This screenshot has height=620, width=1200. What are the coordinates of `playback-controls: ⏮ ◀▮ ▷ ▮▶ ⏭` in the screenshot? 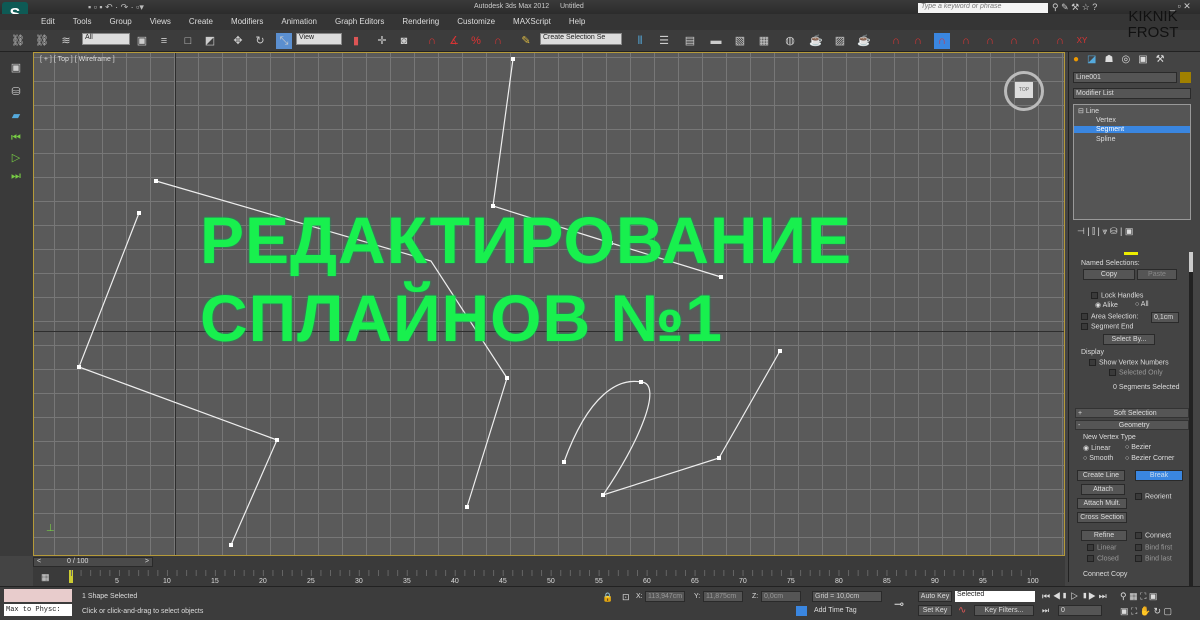 It's located at (1074, 596).